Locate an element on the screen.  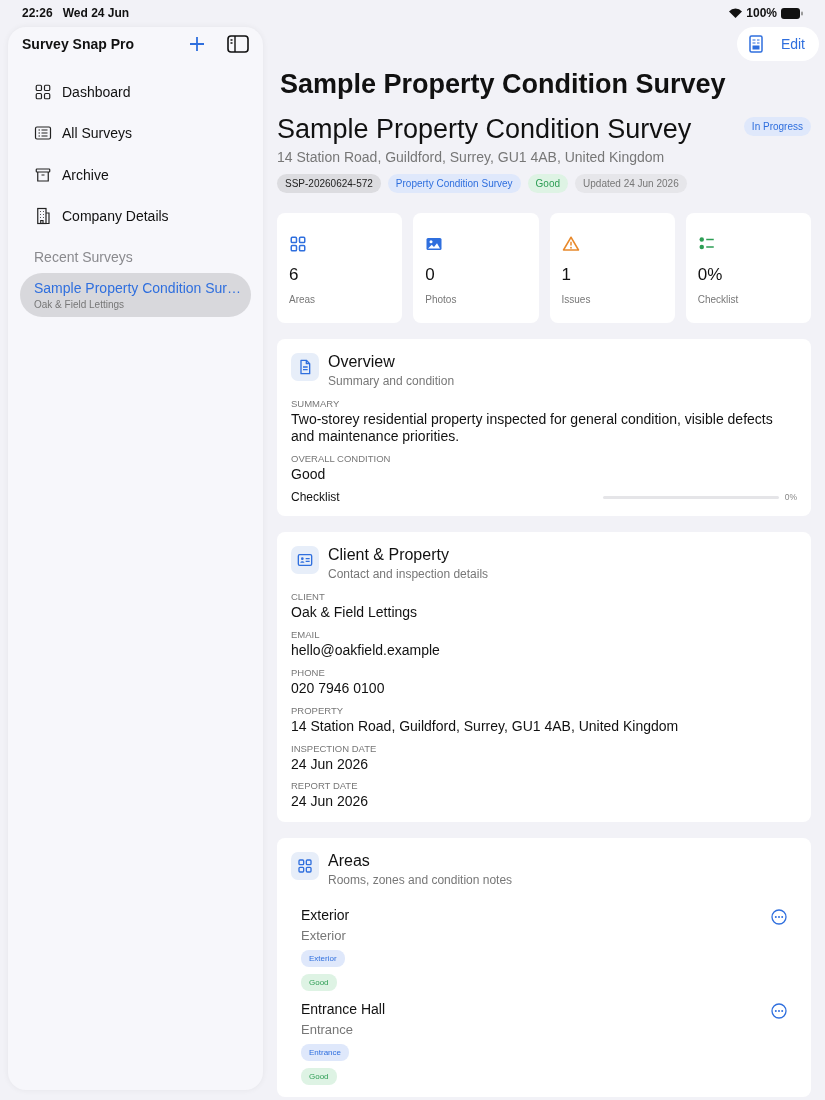
add-icon is located at coordinates (197, 44).